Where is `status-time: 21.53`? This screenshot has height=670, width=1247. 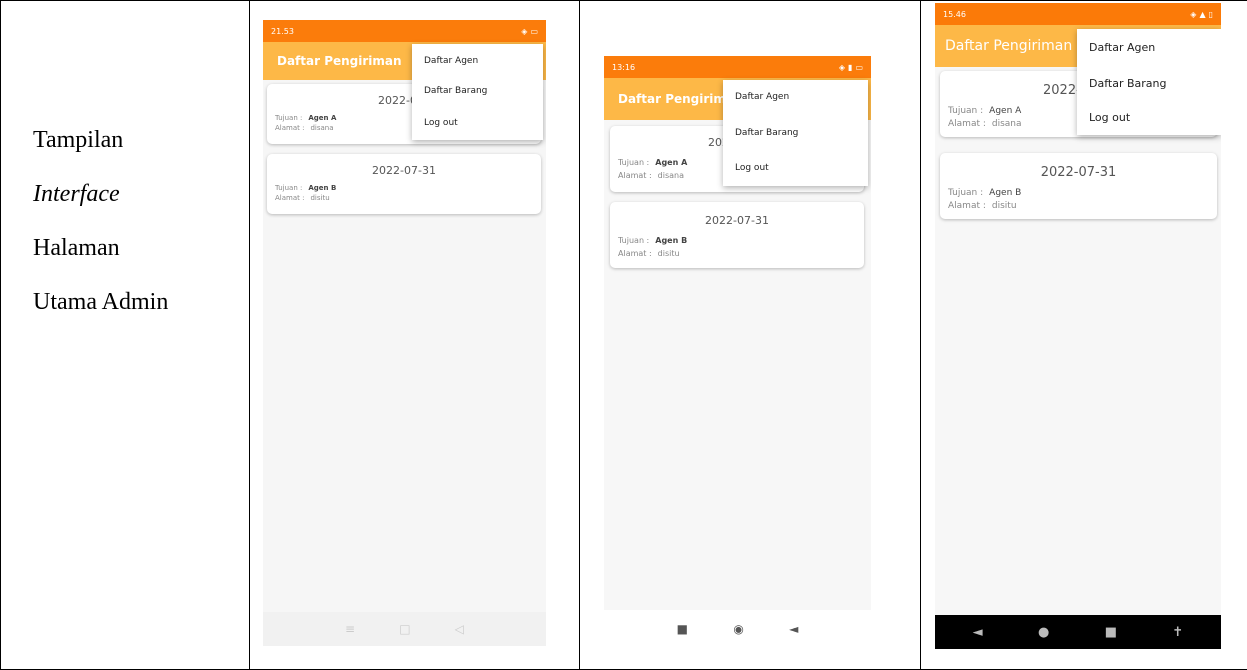 status-time: 21.53 is located at coordinates (282, 31).